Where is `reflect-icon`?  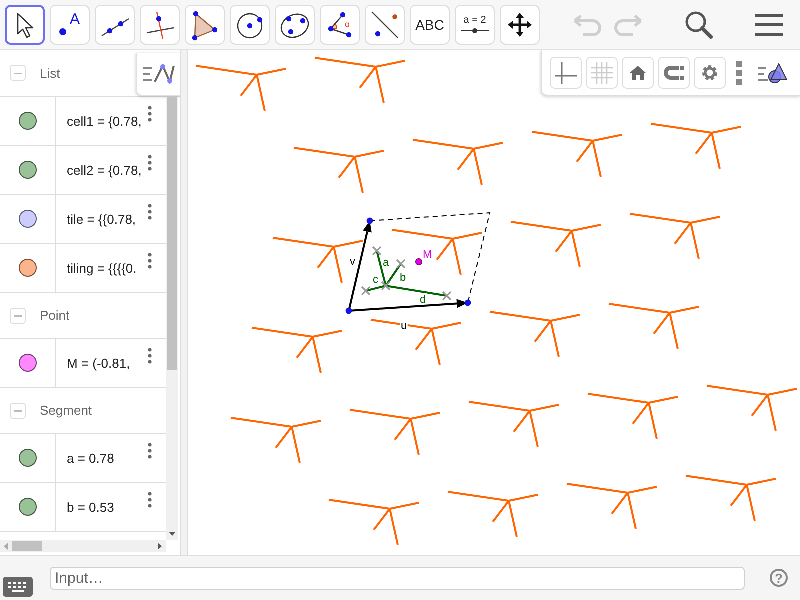
reflect-icon is located at coordinates (385, 24).